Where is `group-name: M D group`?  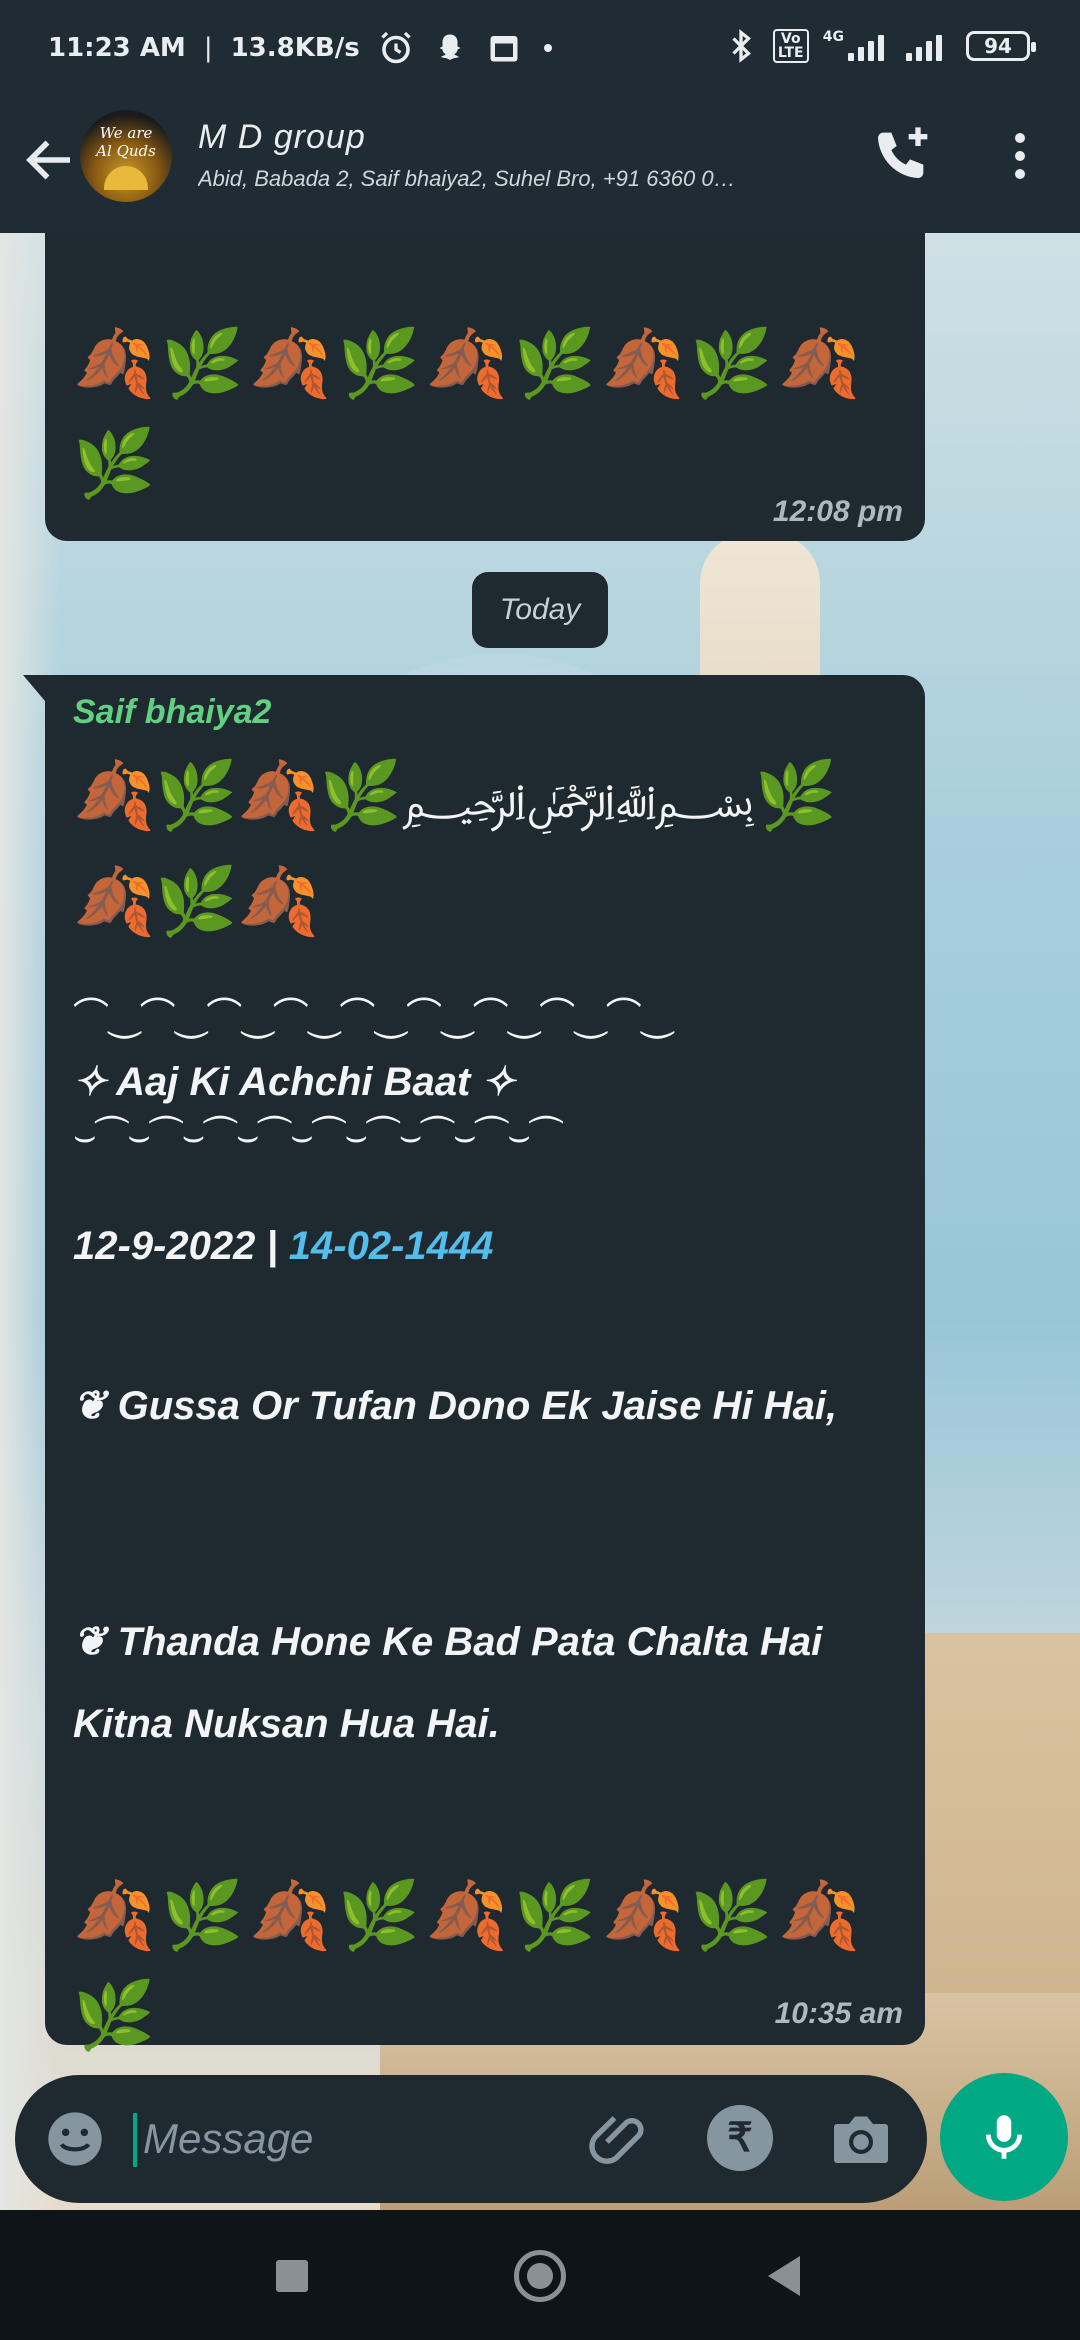
group-name: M D group is located at coordinates (282, 137).